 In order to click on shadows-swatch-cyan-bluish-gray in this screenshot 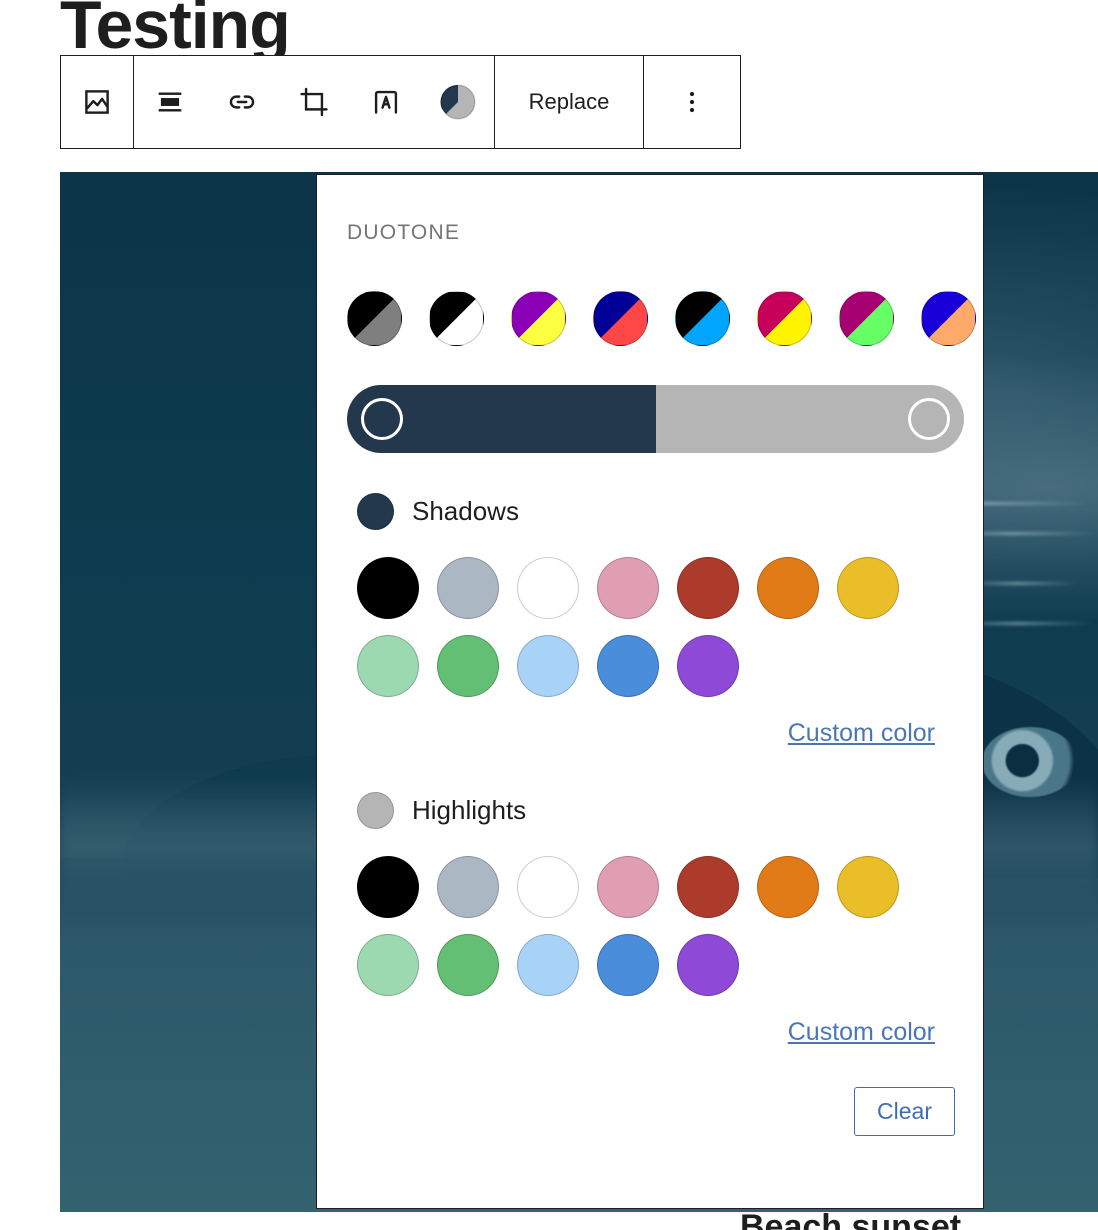, I will do `click(468, 588)`.